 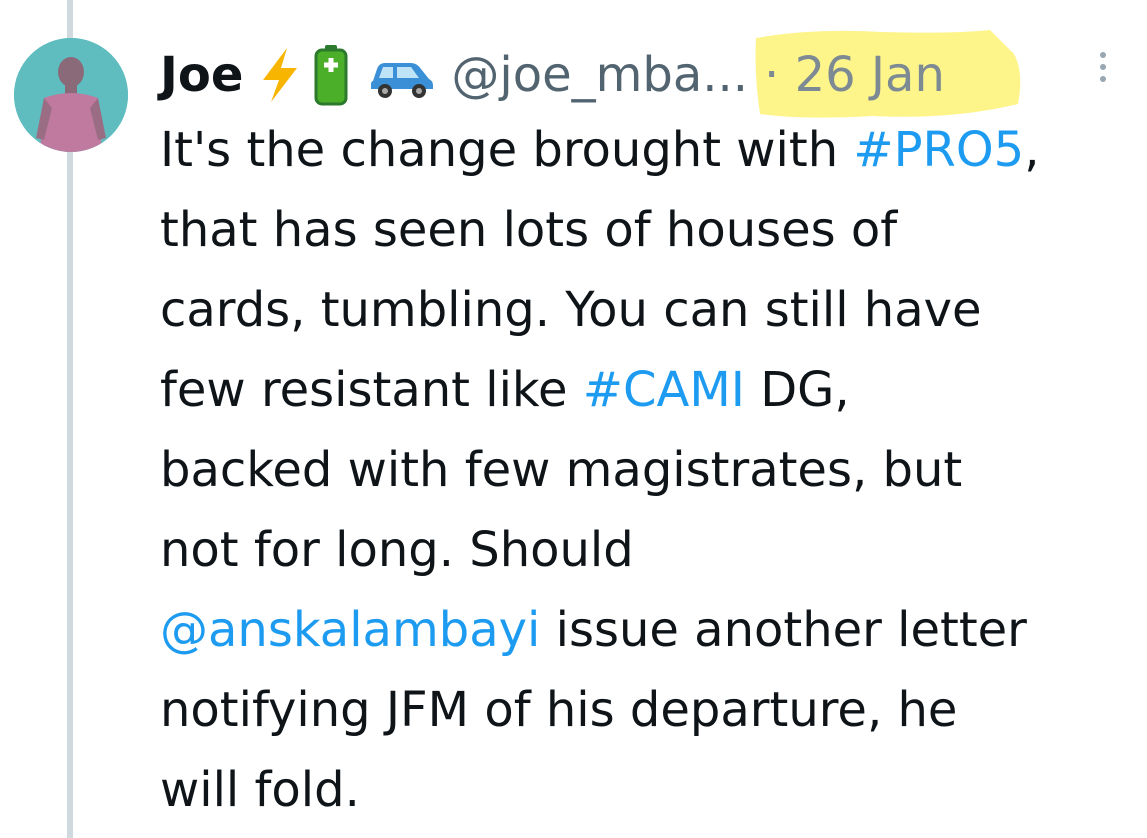 I want to click on tweet-text-segment: issue another letter, so click(x=783, y=630).